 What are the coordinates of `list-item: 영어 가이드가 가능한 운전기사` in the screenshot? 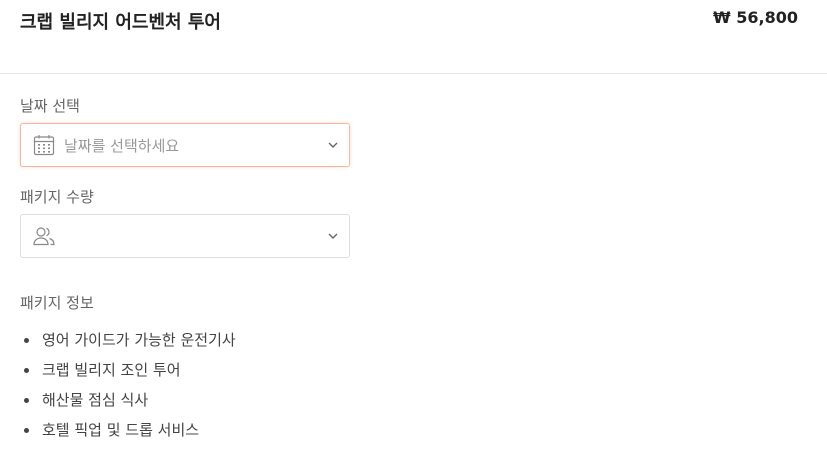 It's located at (128, 340).